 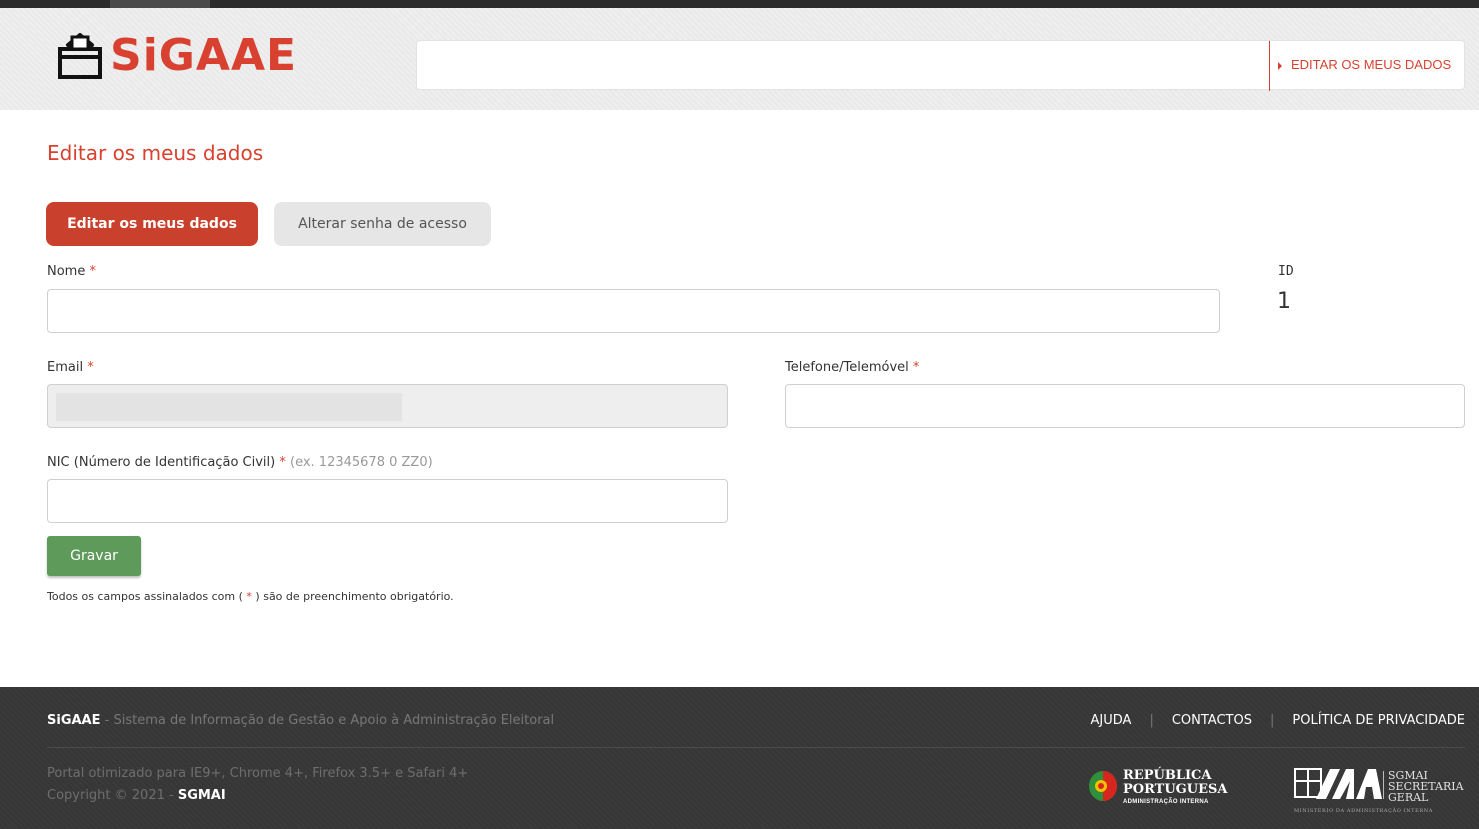 I want to click on logo-text: SiGAAE, so click(x=204, y=55).